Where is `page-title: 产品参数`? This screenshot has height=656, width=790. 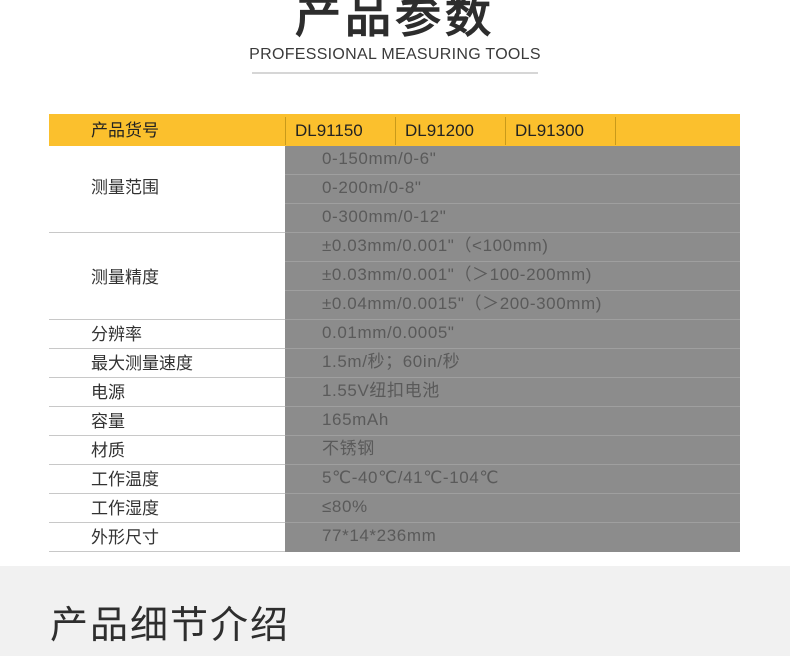
page-title: 产品参数 is located at coordinates (395, 21).